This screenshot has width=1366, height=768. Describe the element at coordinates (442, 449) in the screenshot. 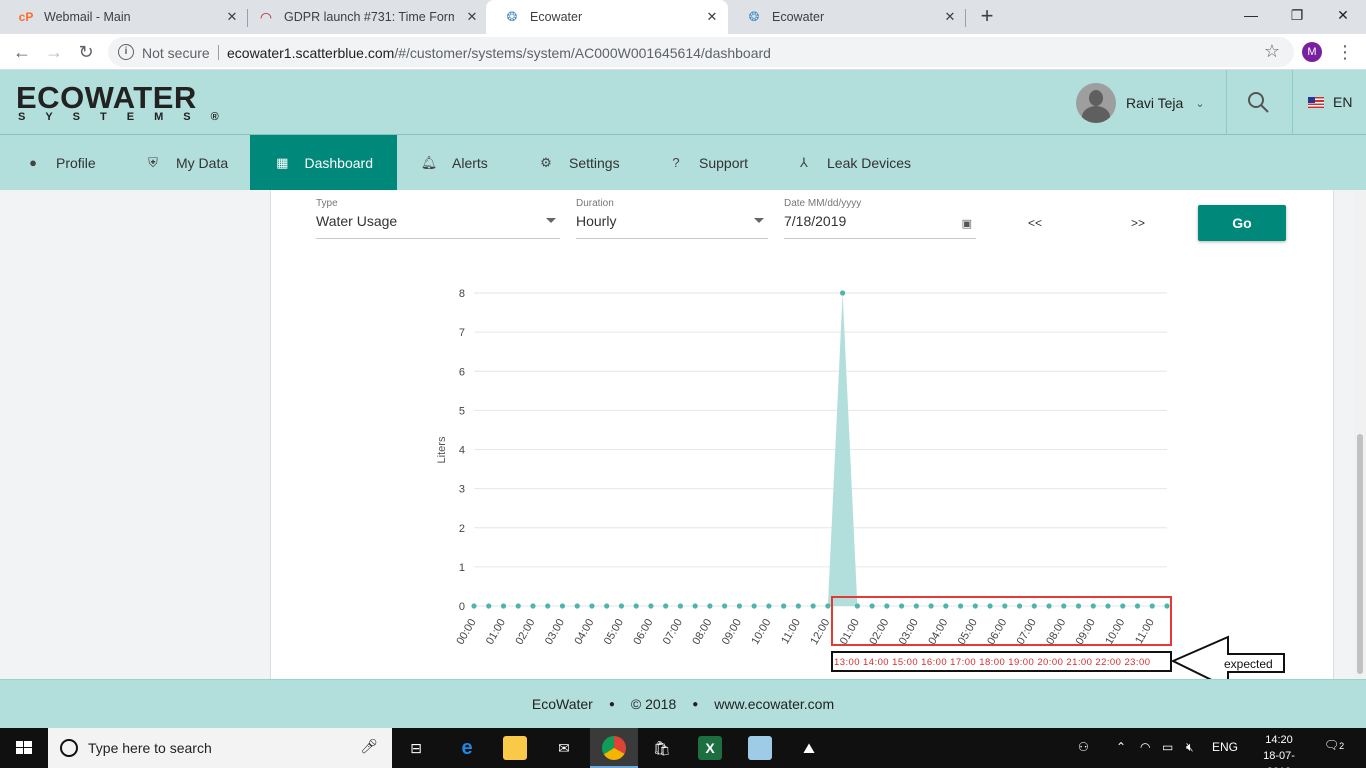

I see `y-axis-label: Liters` at that location.